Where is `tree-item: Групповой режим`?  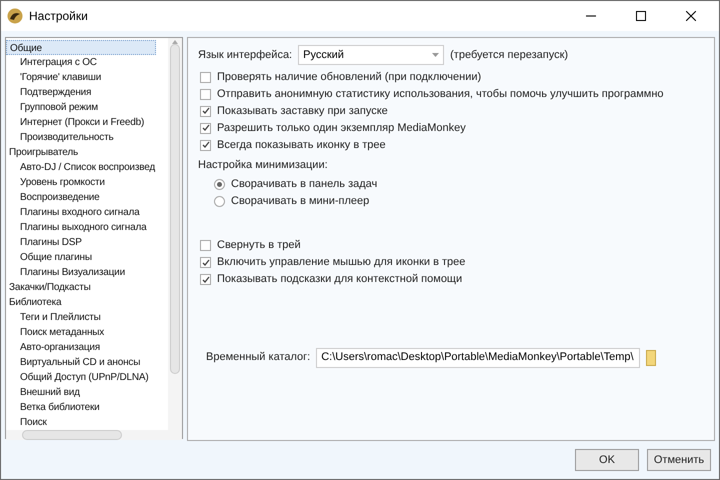 tree-item: Групповой режим is located at coordinates (52, 107).